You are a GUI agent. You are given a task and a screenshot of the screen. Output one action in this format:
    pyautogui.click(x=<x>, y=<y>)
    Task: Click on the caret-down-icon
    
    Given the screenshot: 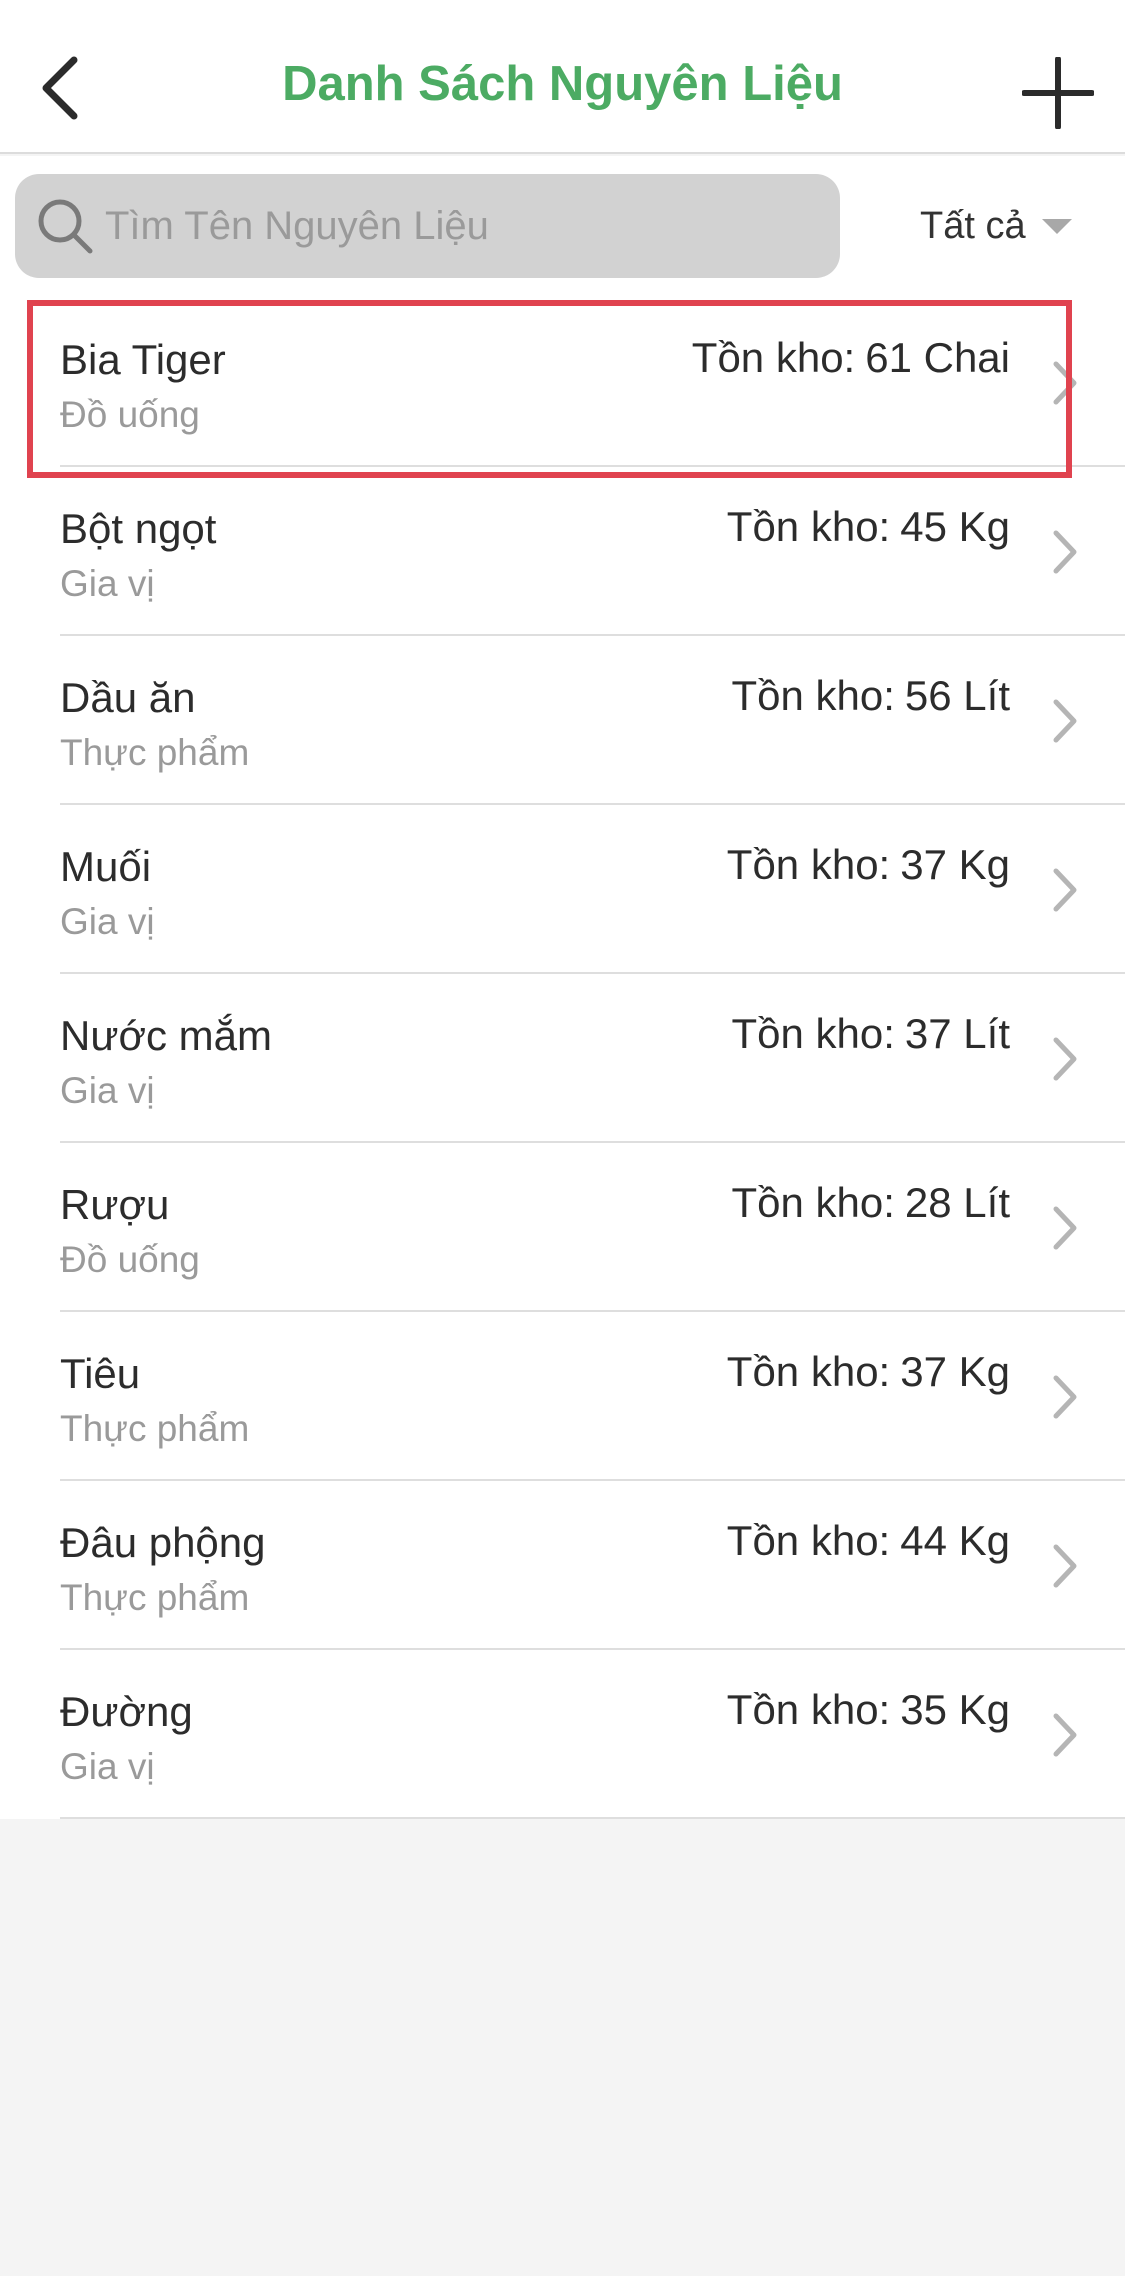 What is the action you would take?
    pyautogui.click(x=1056, y=226)
    